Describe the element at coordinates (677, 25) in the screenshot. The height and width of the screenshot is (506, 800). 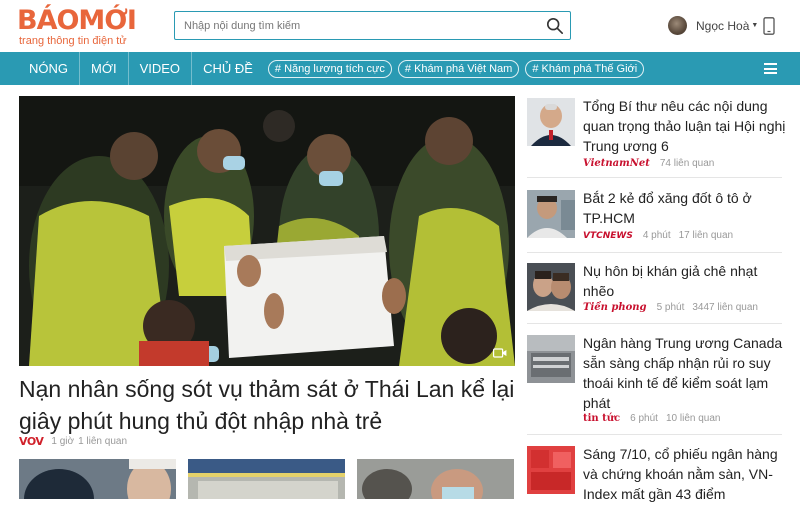
I see `avatar` at that location.